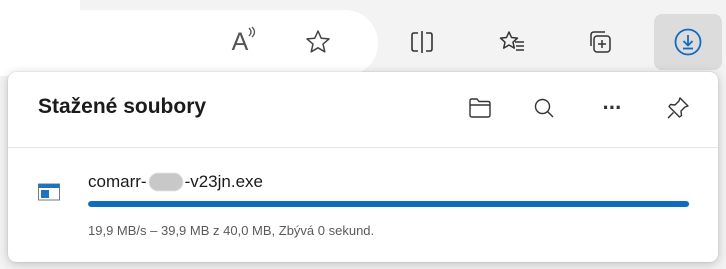 The image size is (726, 269). I want to click on pin-icon, so click(678, 110).